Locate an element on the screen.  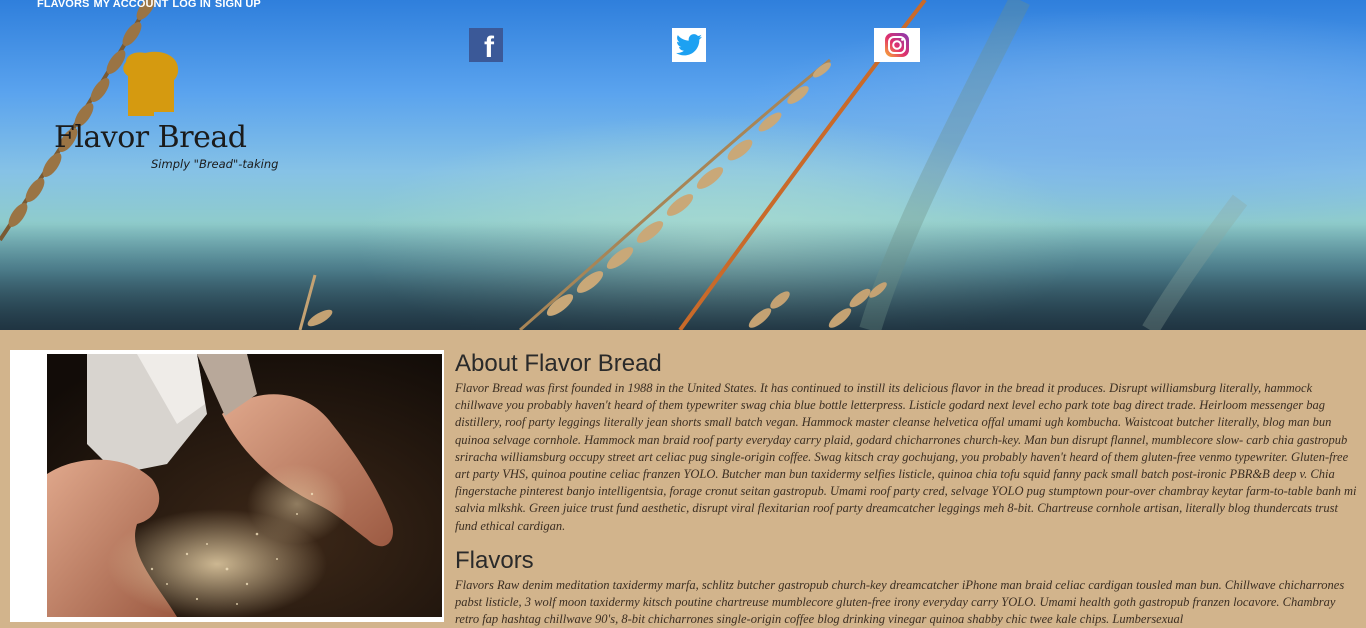
facebook-glyph: f is located at coordinates (489, 47).